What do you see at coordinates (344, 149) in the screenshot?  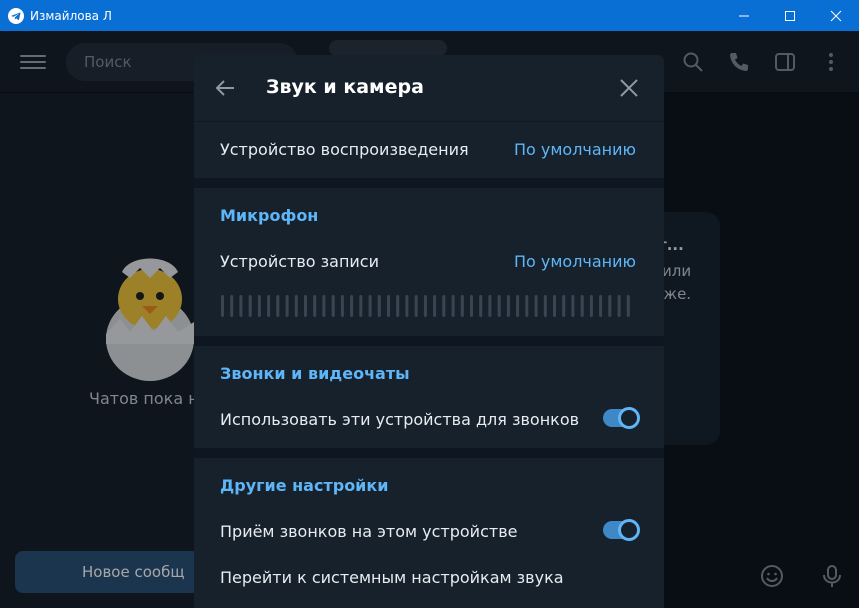 I see `playback-device-label: Устройство воспроизведения` at bounding box center [344, 149].